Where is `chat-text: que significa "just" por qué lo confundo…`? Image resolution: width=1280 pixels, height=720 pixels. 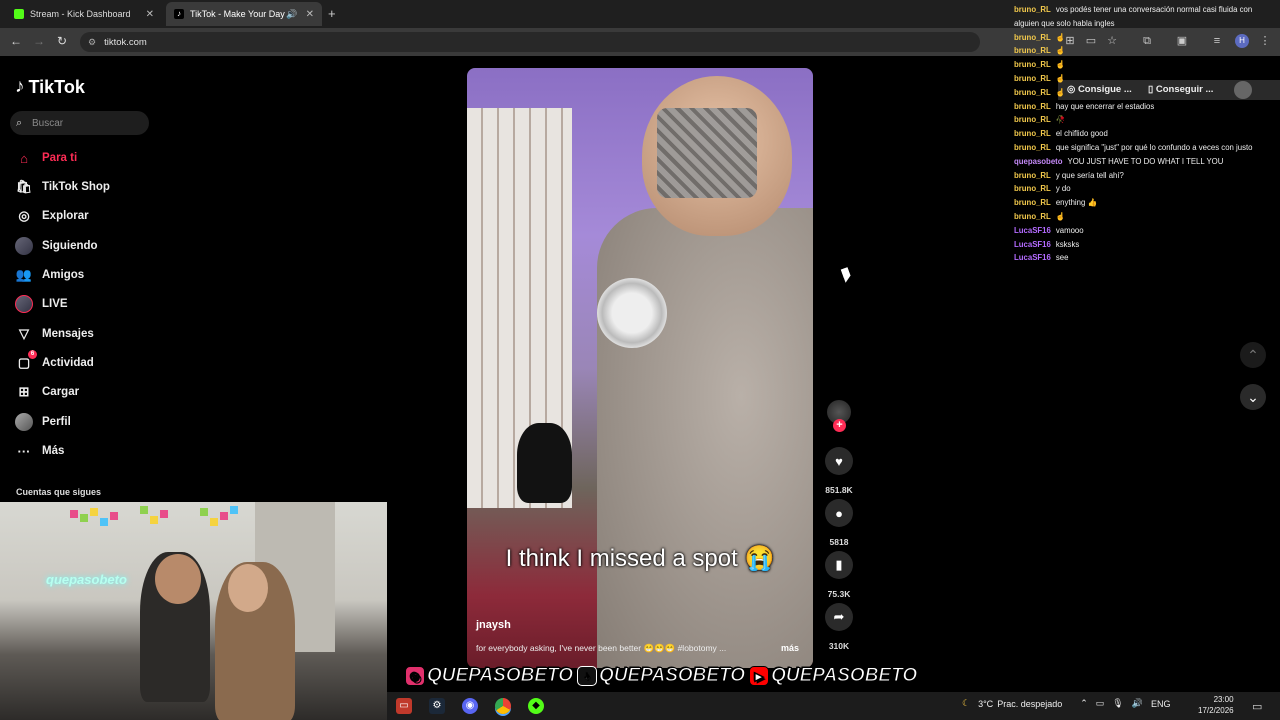
chat-text: que significa "just" por qué lo confundo… is located at coordinates (1154, 147).